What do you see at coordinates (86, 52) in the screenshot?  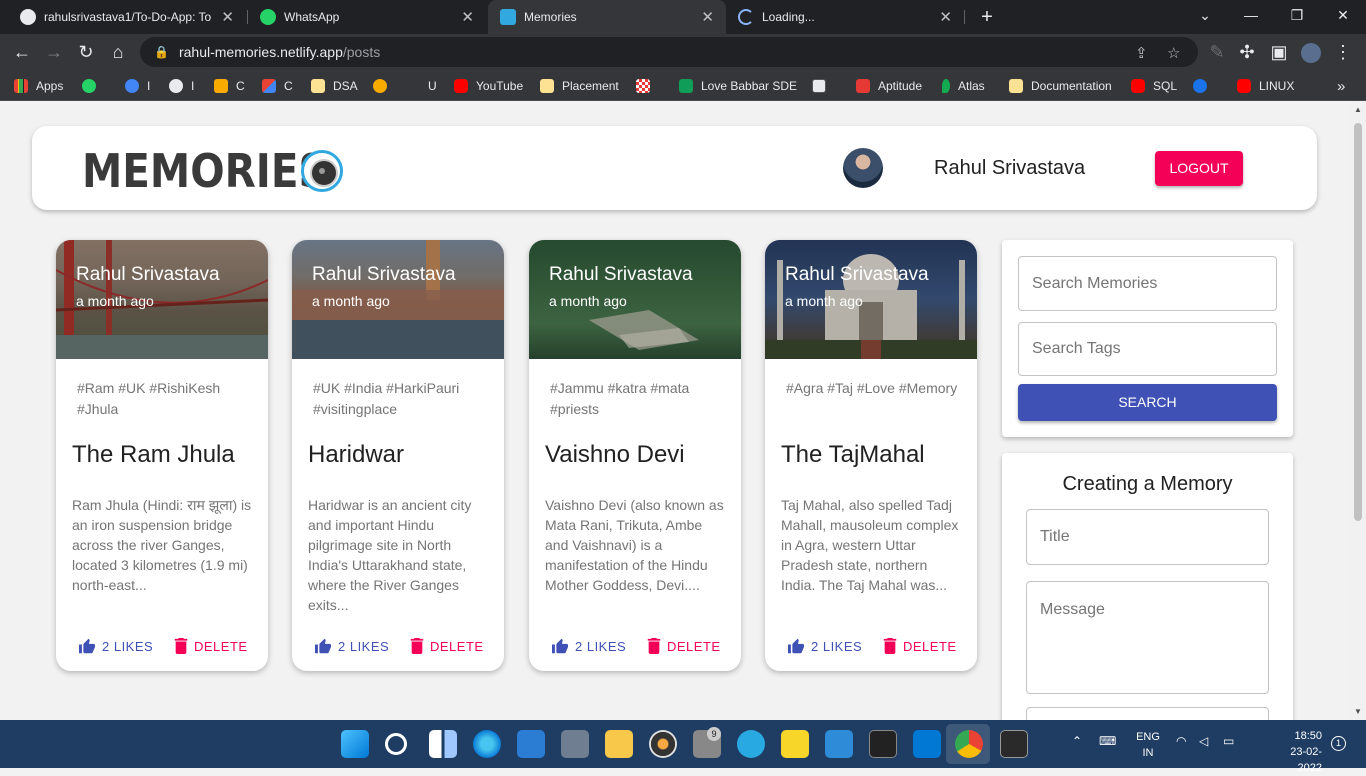 I see `reload-icon: ↻` at bounding box center [86, 52].